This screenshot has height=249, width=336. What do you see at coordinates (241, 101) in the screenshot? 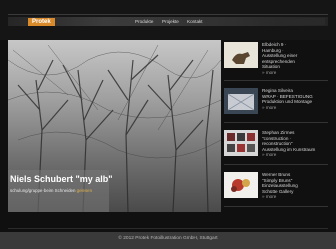
I see `wrapped-building-image` at bounding box center [241, 101].